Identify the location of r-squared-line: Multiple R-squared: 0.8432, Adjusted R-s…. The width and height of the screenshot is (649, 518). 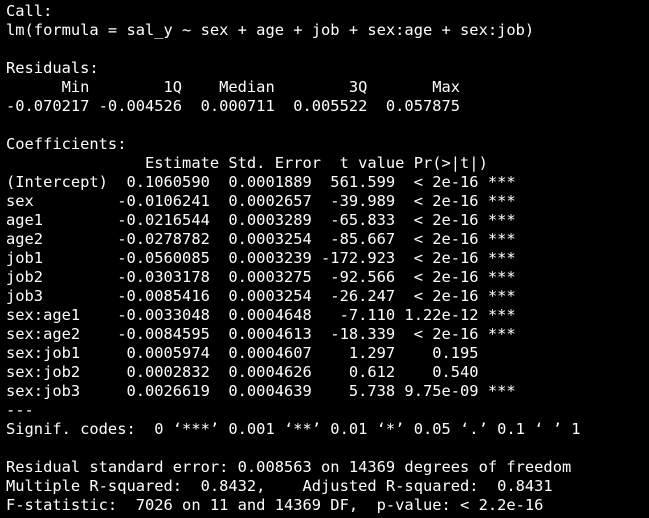
(284, 486).